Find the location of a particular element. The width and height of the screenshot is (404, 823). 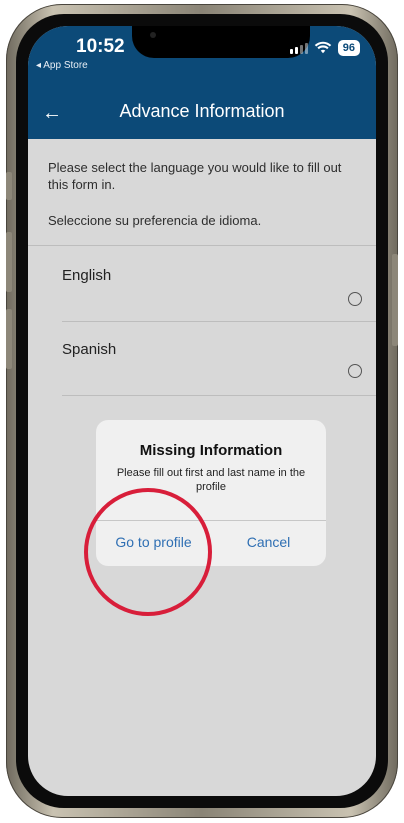

cancel-button: Cancel is located at coordinates (268, 542).